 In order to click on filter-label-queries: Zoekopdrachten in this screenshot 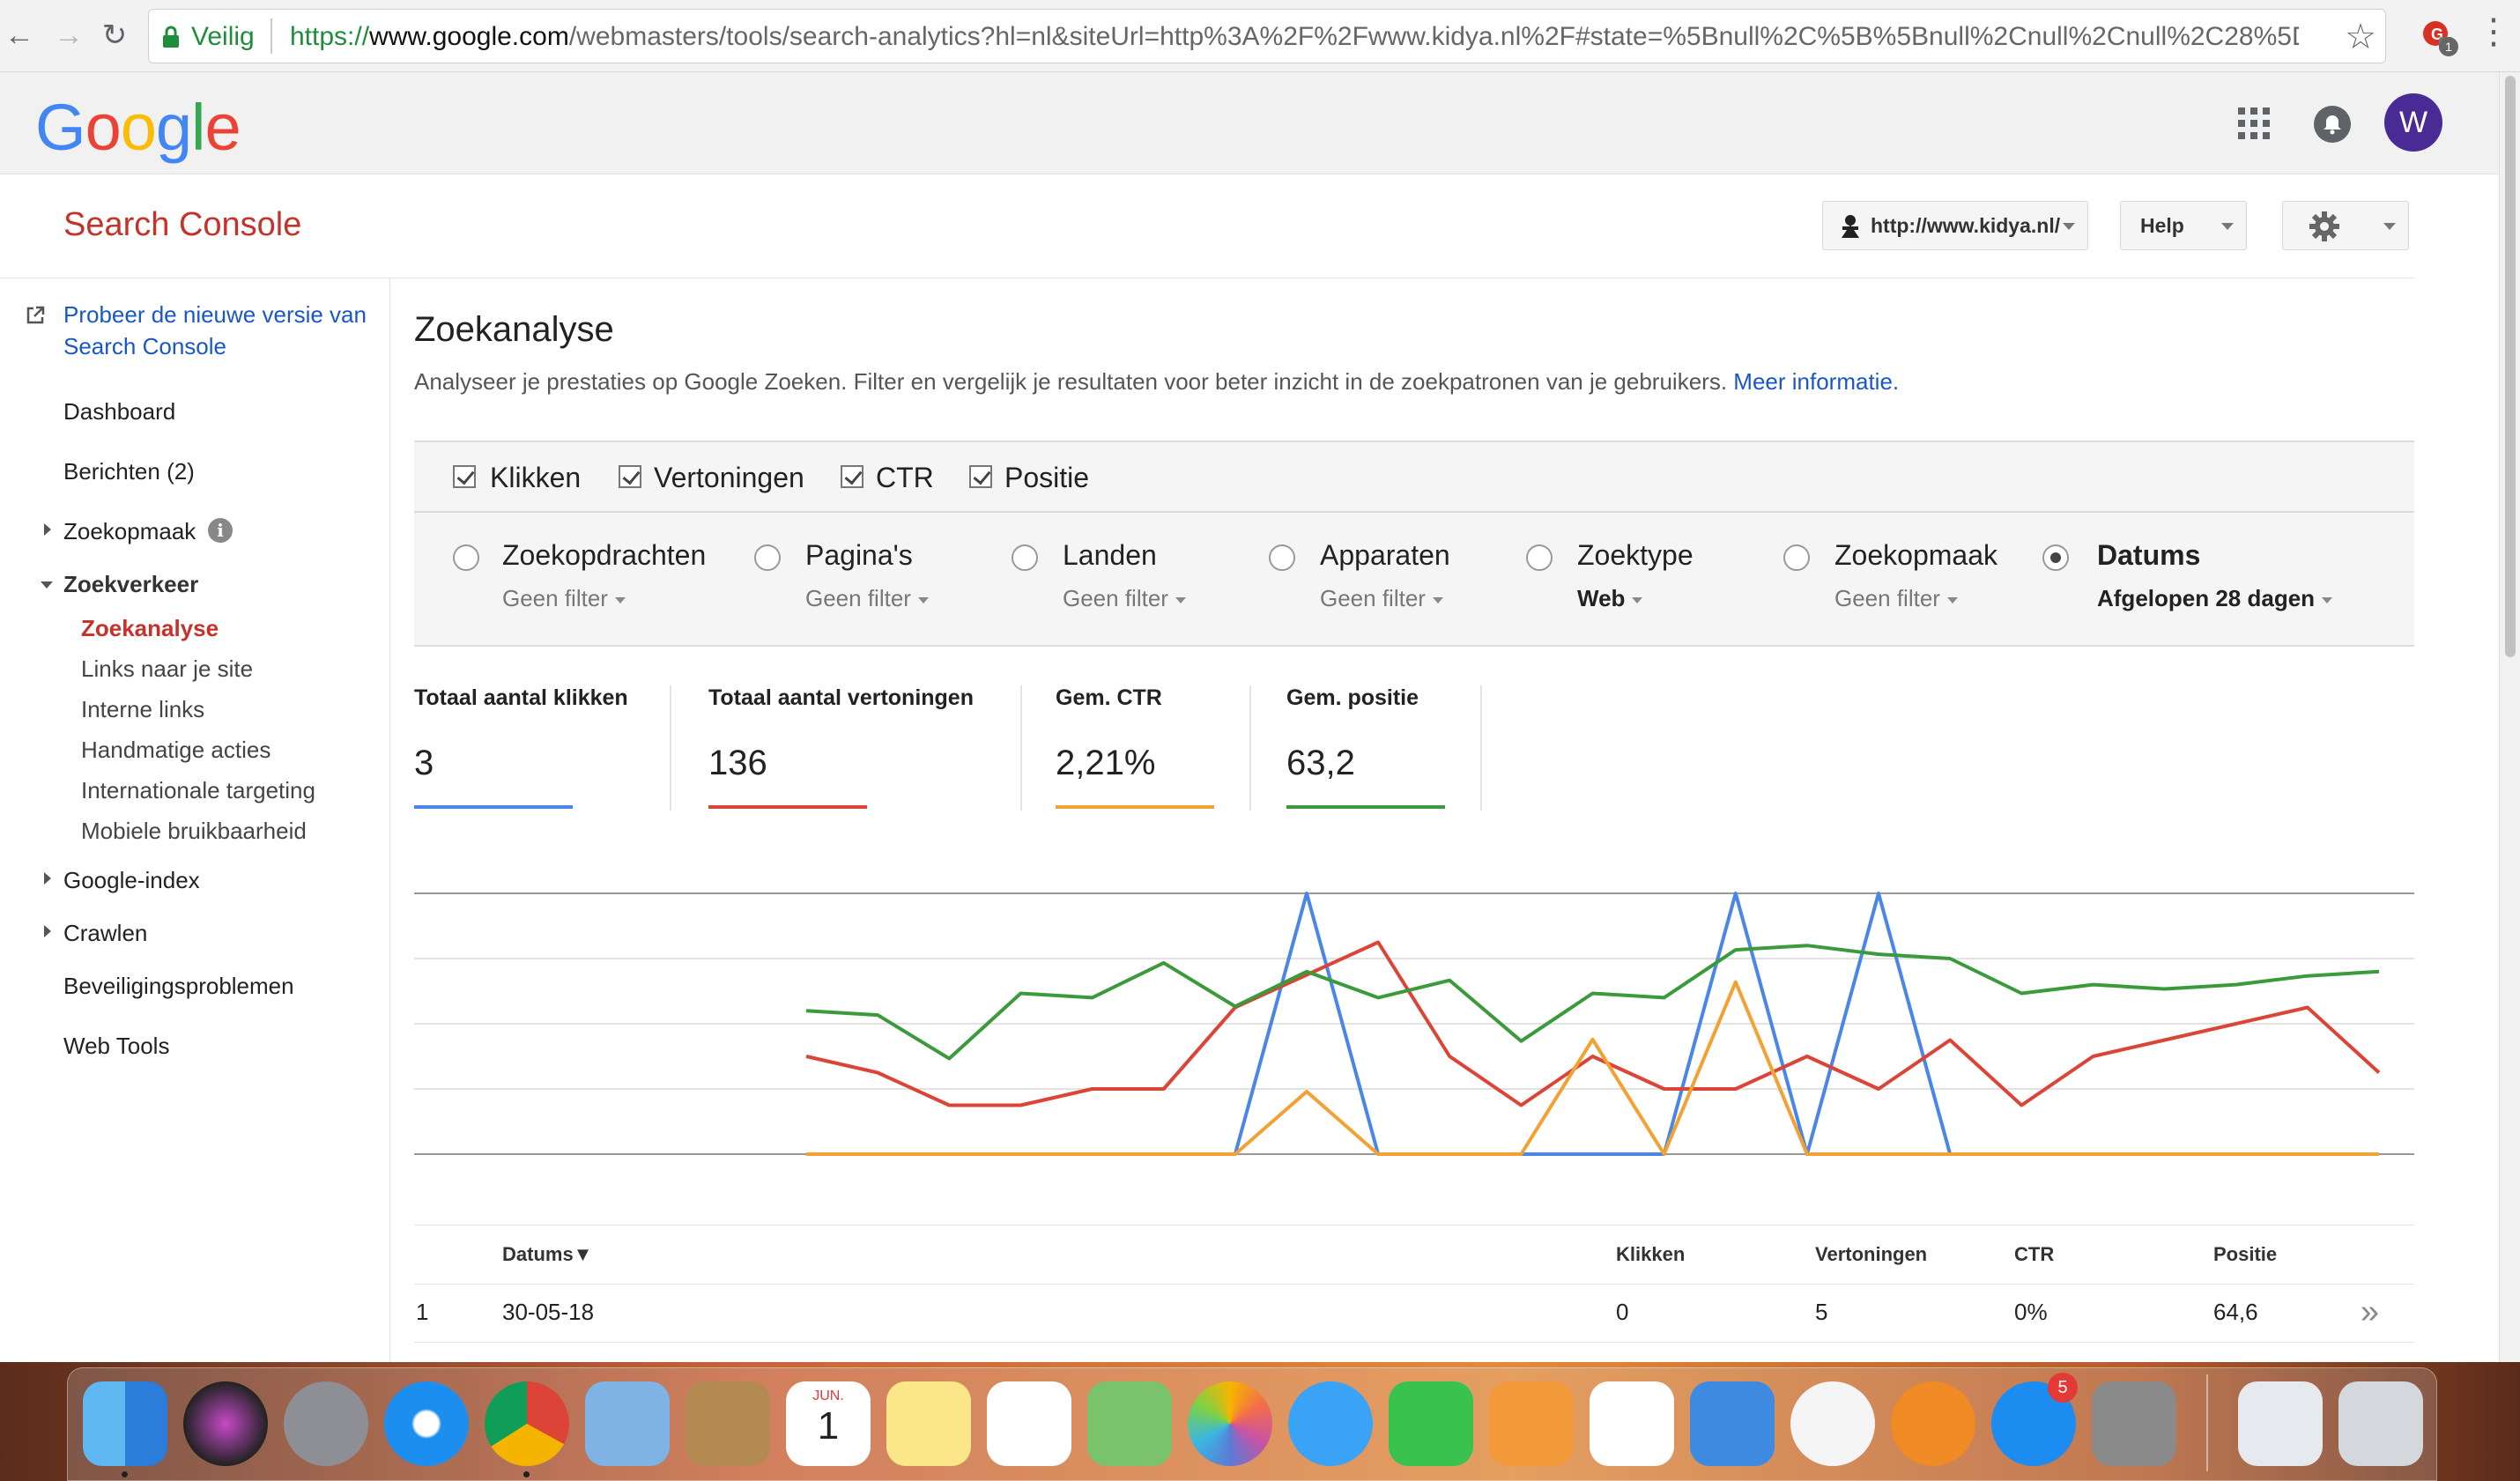, I will do `click(604, 555)`.